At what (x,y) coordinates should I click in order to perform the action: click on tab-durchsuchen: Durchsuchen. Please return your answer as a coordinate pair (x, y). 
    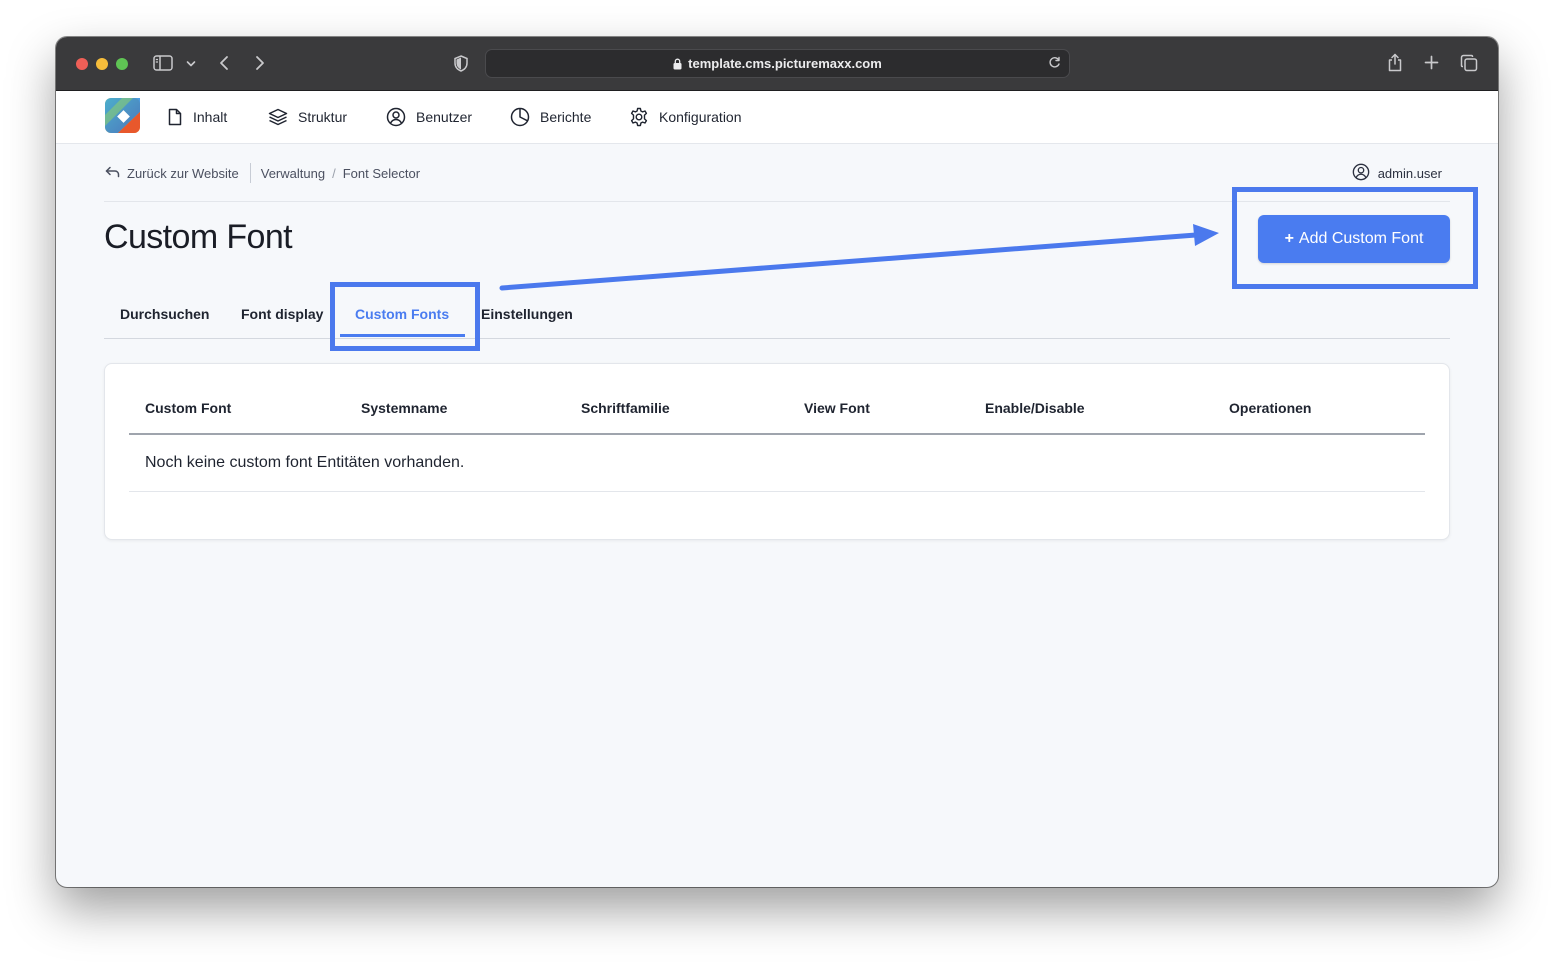
    Looking at the image, I should click on (164, 313).